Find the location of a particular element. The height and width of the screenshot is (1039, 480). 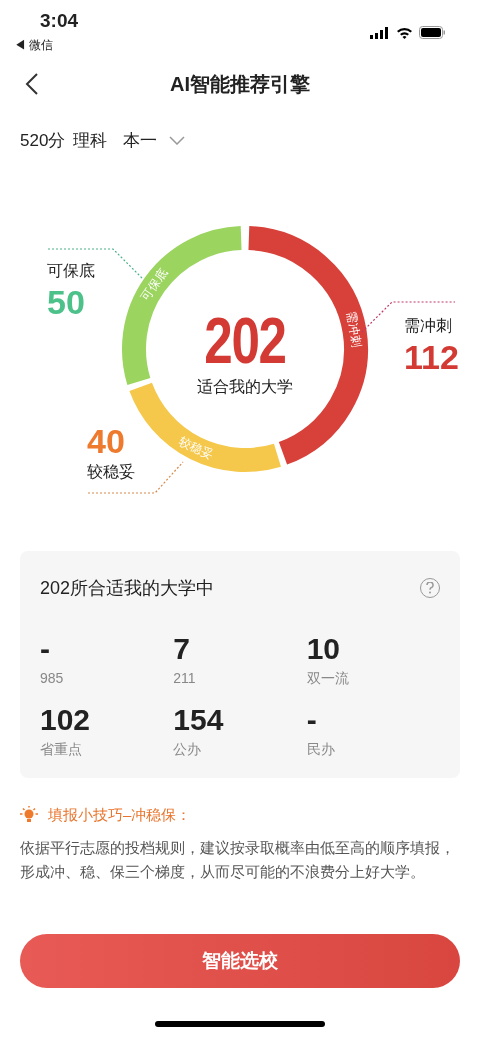

stat-label: 民办 is located at coordinates (321, 749).